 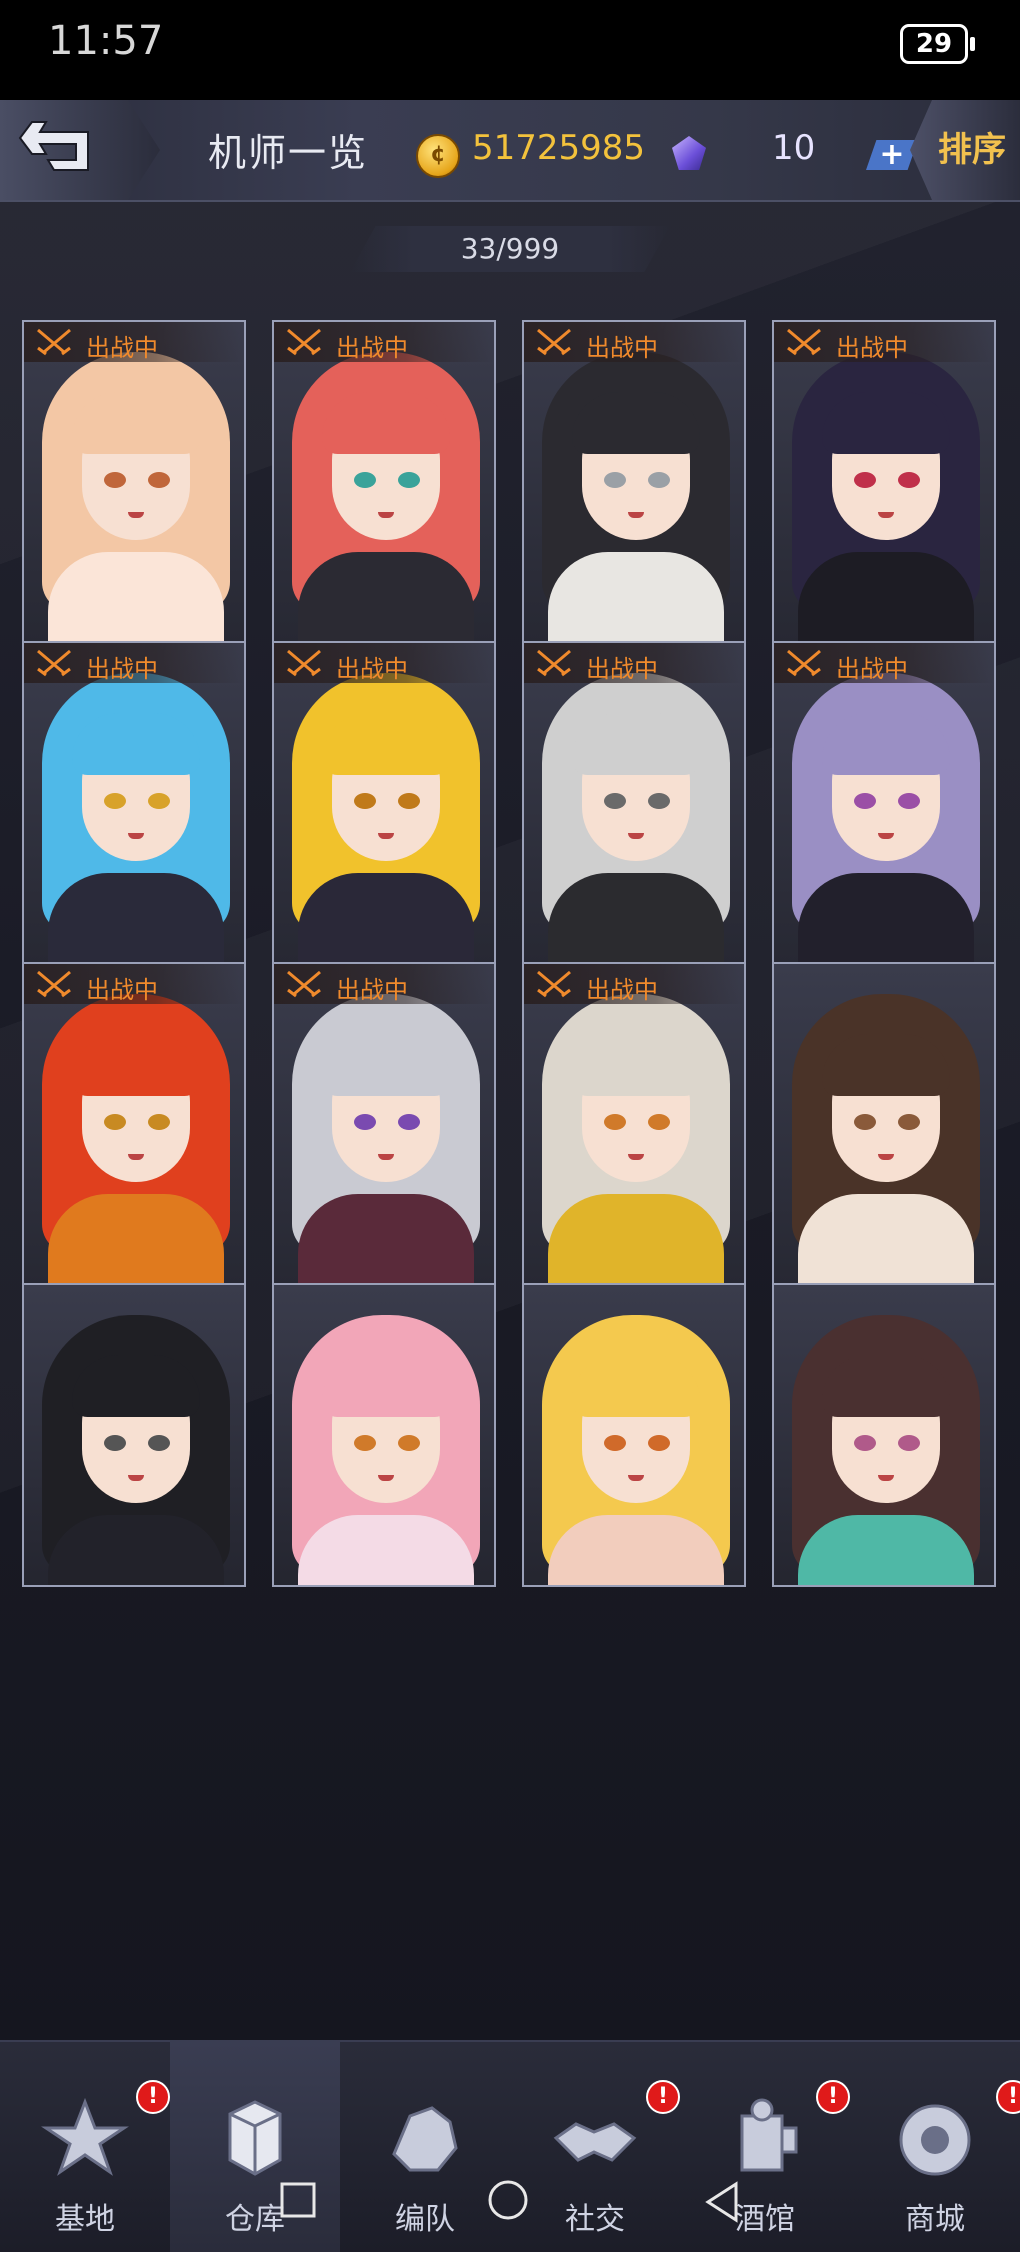 I want to click on back-arrow-icon, so click(x=53, y=146).